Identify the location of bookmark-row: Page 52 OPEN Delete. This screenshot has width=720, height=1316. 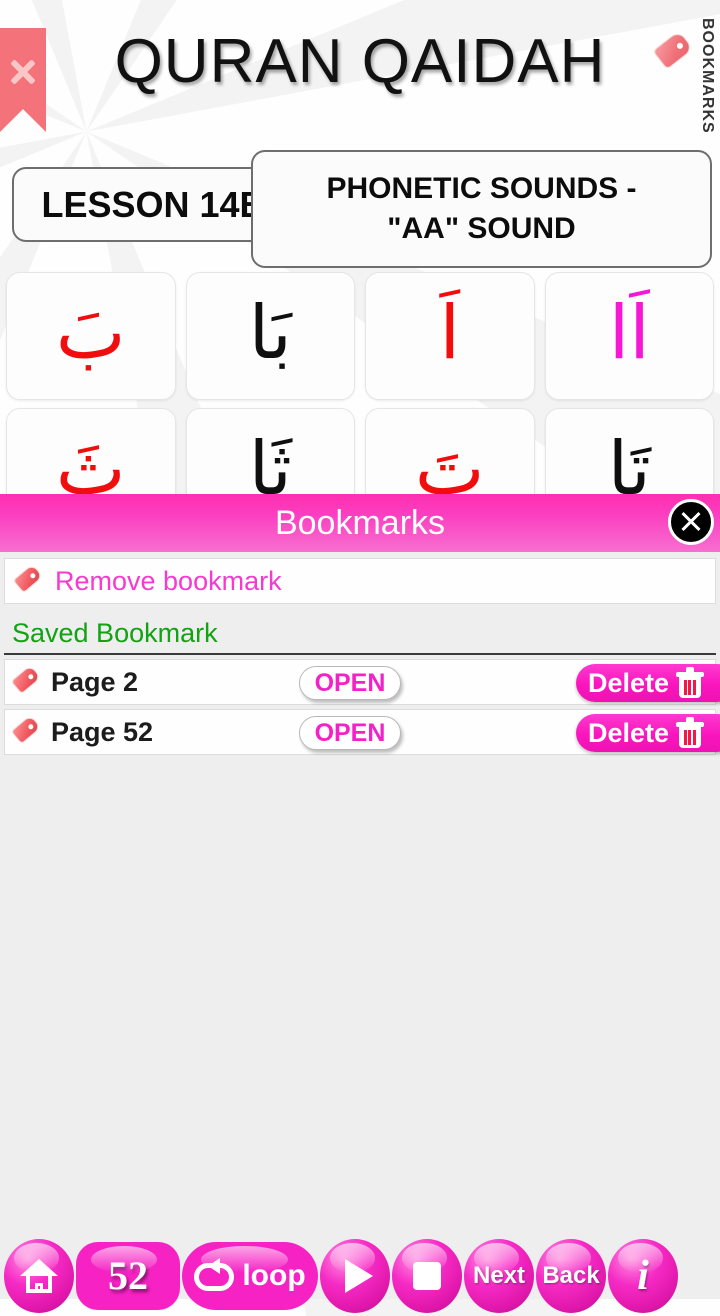
(362, 732).